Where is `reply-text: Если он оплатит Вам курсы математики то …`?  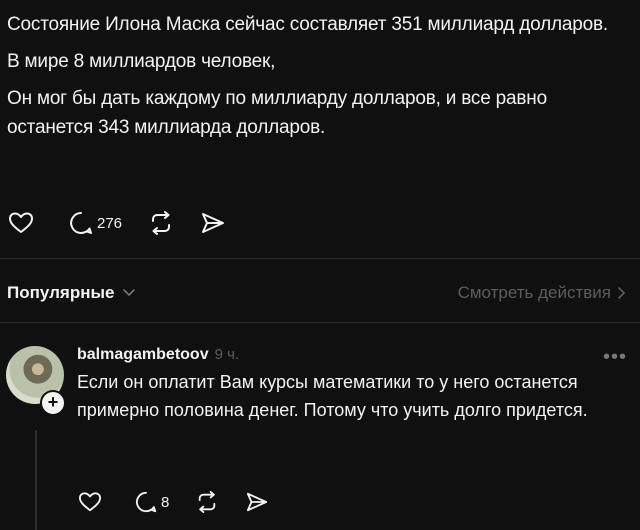 reply-text: Если он оплатит Вам курсы математики то … is located at coordinates (332, 396).